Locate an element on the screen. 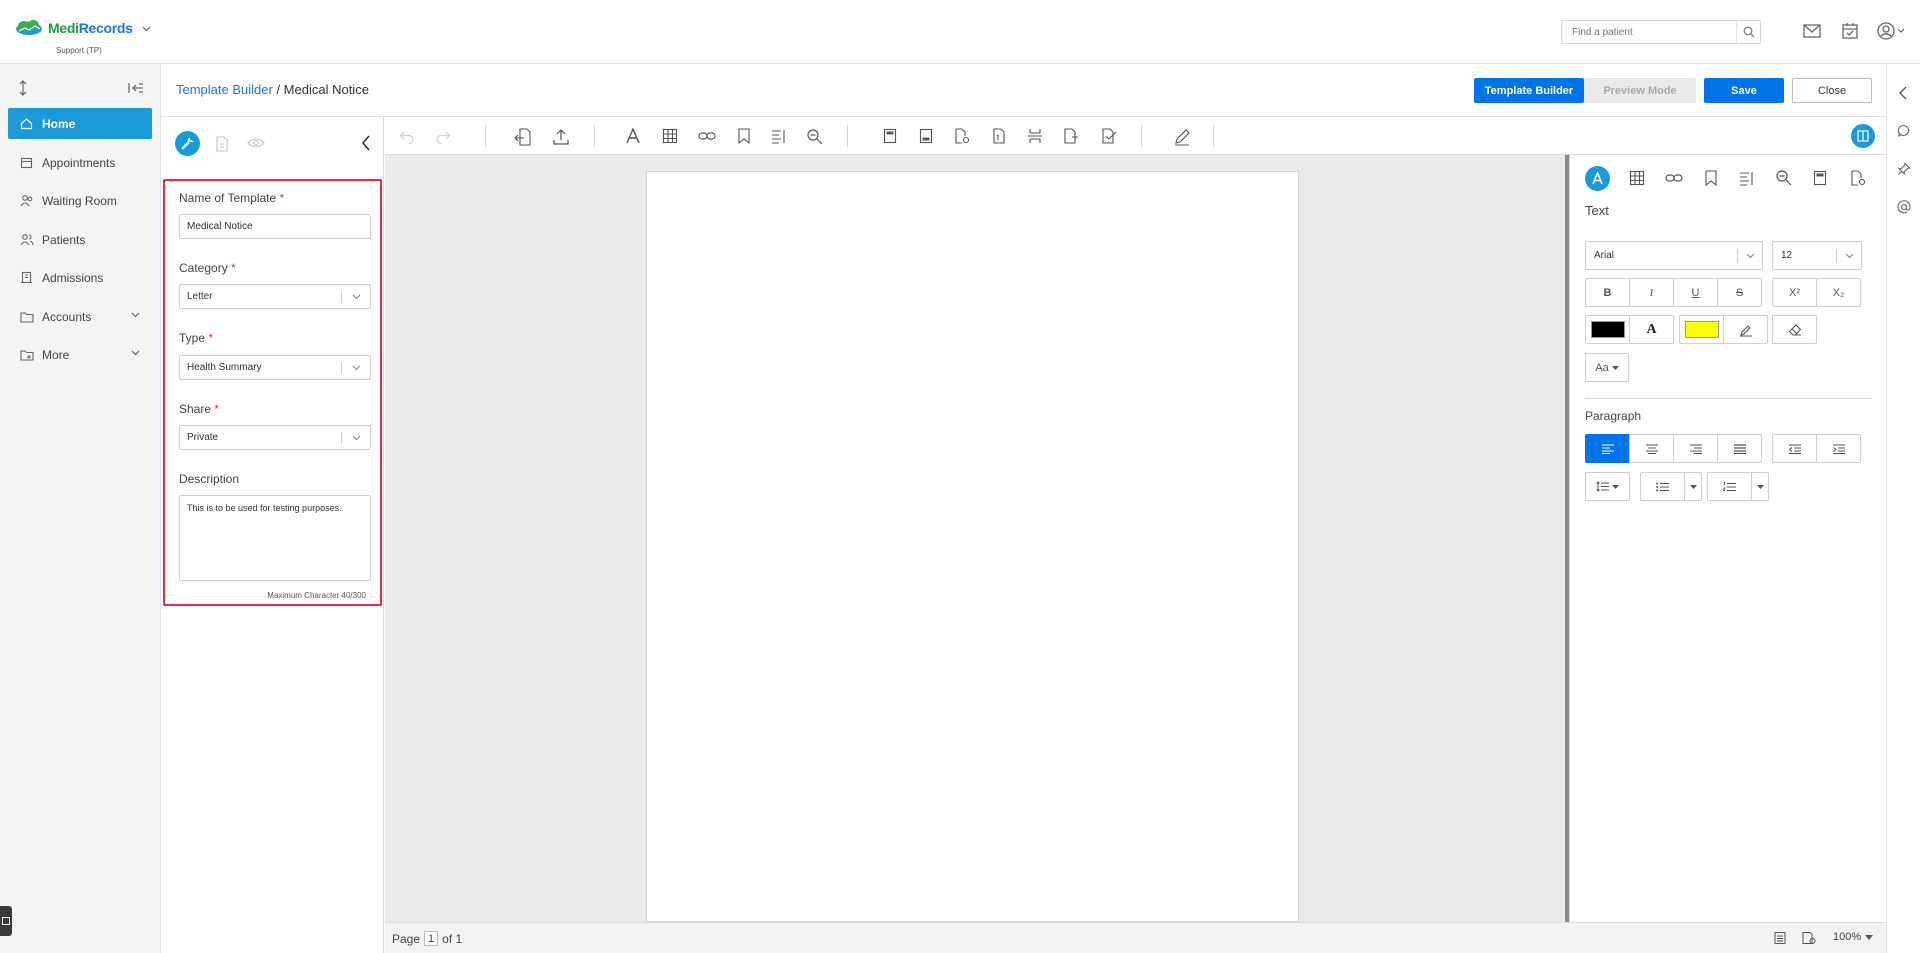  category-select: Letter is located at coordinates (275, 296).